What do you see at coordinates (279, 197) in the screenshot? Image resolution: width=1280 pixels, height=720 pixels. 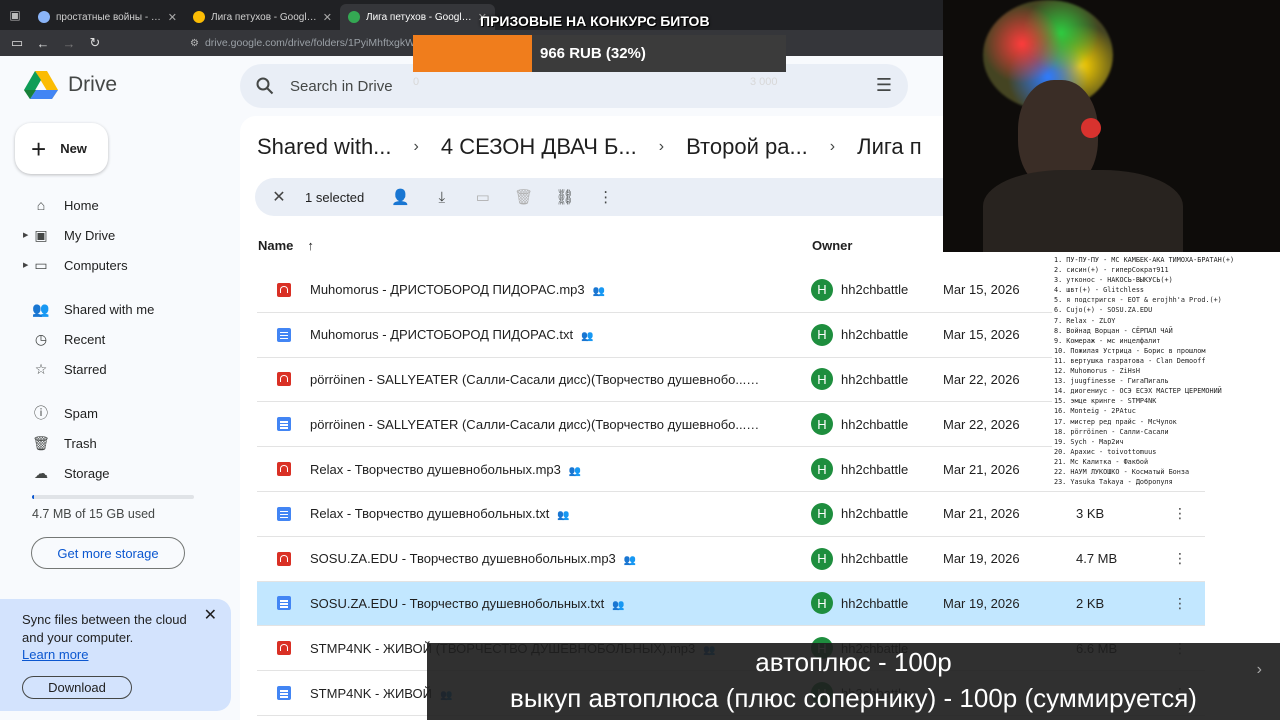 I see `clear-selection-icon: ✕` at bounding box center [279, 197].